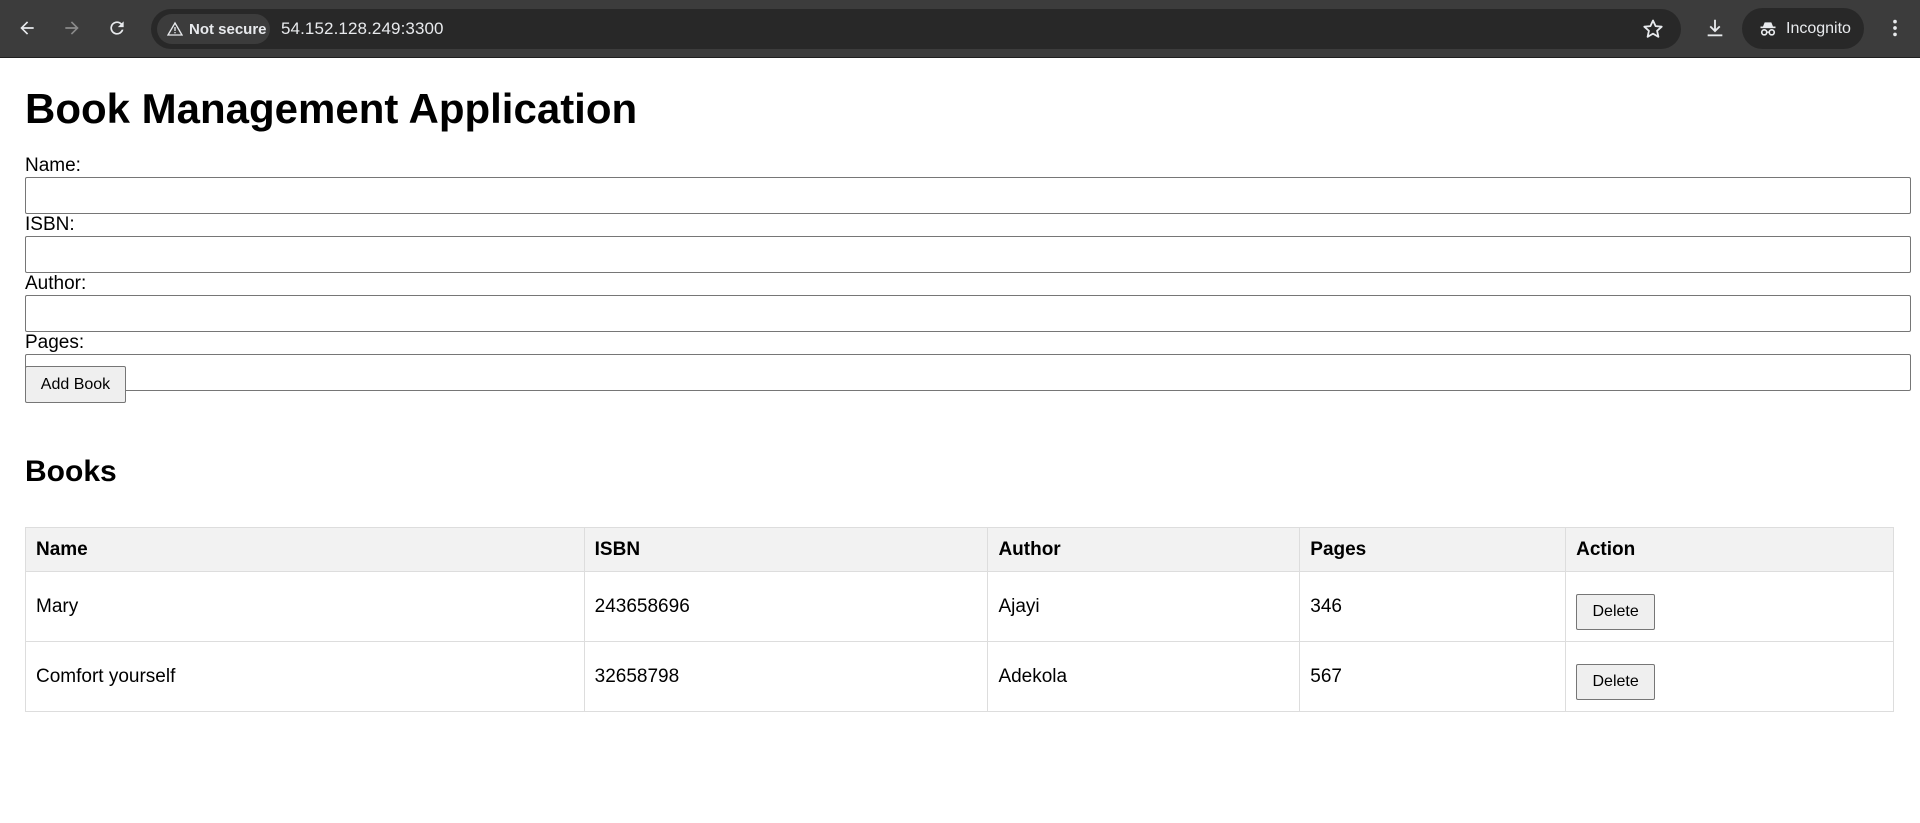 Image resolution: width=1920 pixels, height=823 pixels. I want to click on reload-button, so click(117, 28).